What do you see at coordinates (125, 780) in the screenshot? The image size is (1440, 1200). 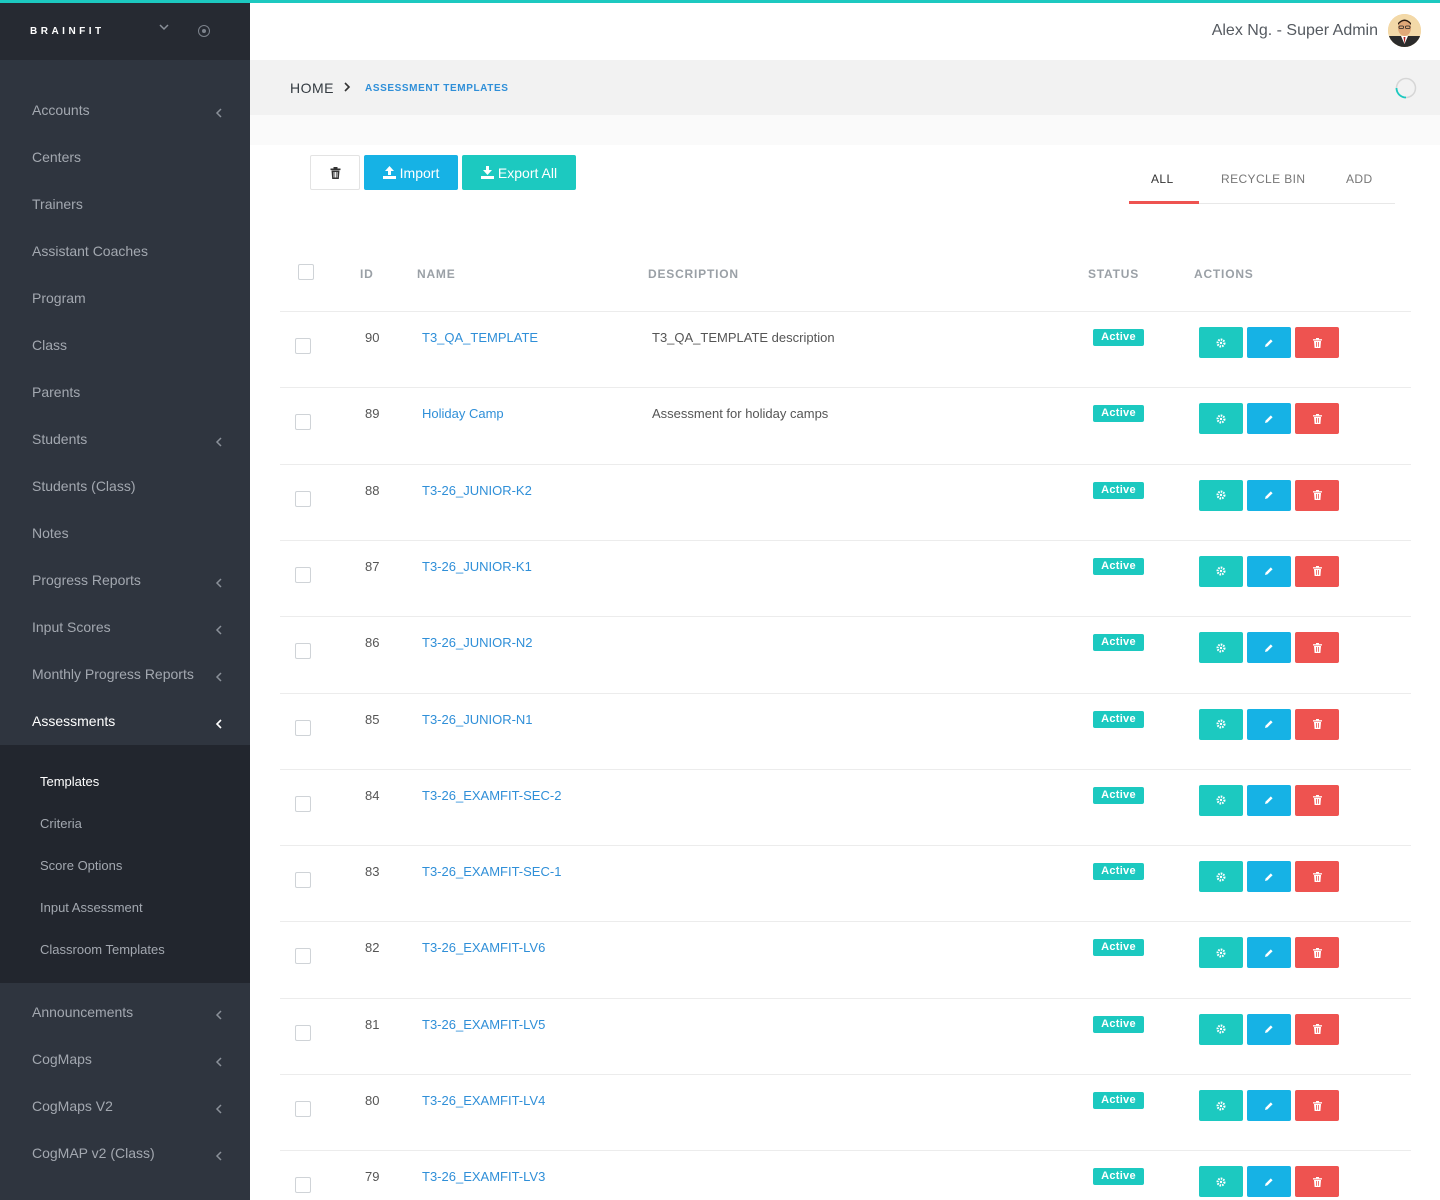 I see `submenu-item-templates: Templates` at bounding box center [125, 780].